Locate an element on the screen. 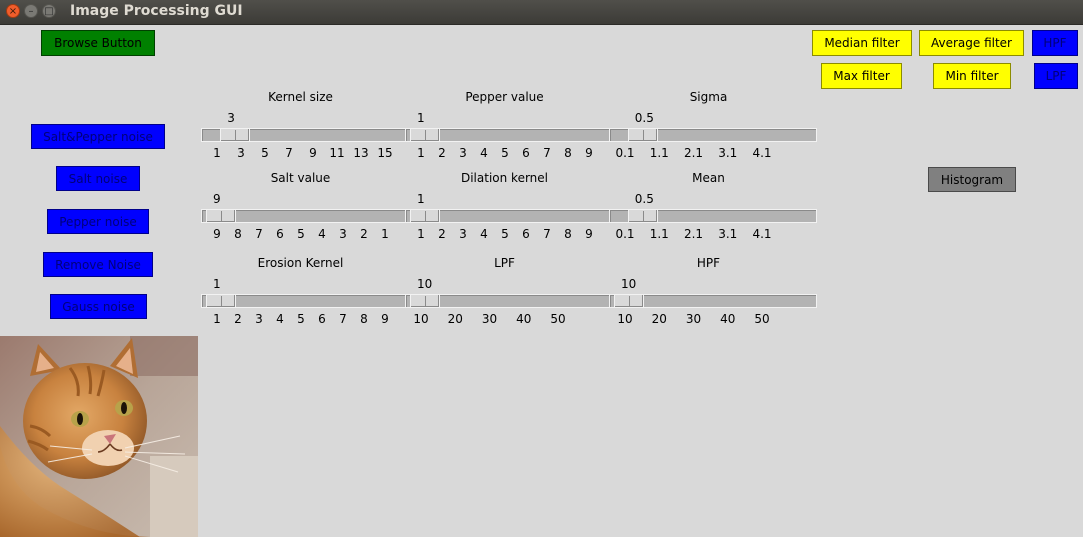  close-icon: × is located at coordinates (13, 11).